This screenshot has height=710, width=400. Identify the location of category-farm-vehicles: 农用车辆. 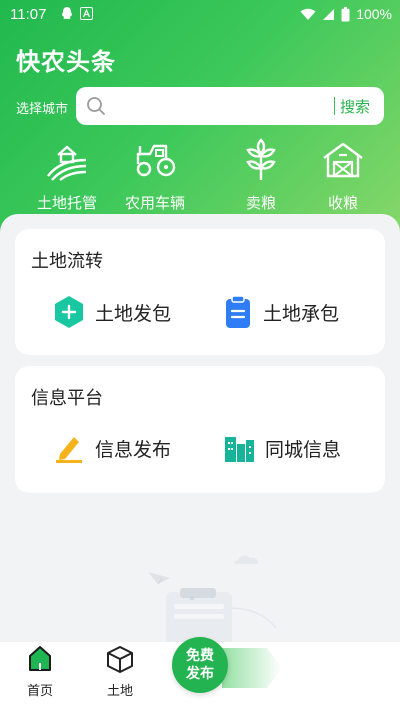
(155, 174).